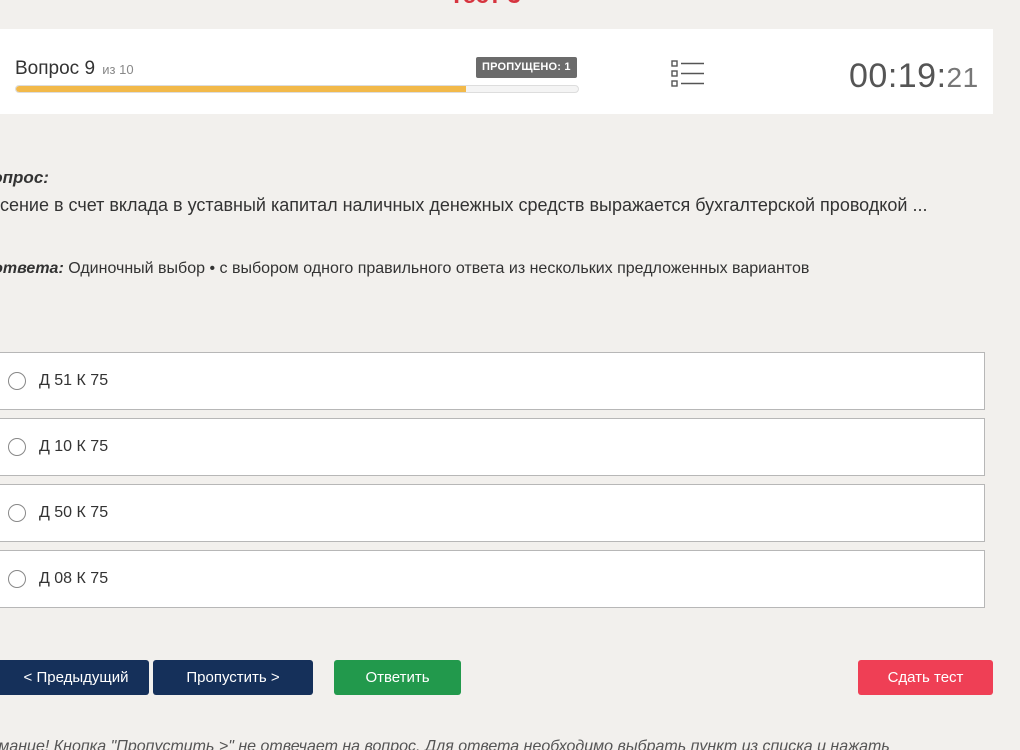 The image size is (1020, 750). What do you see at coordinates (24, 177) in the screenshot?
I see `question-label: Вопрос:` at bounding box center [24, 177].